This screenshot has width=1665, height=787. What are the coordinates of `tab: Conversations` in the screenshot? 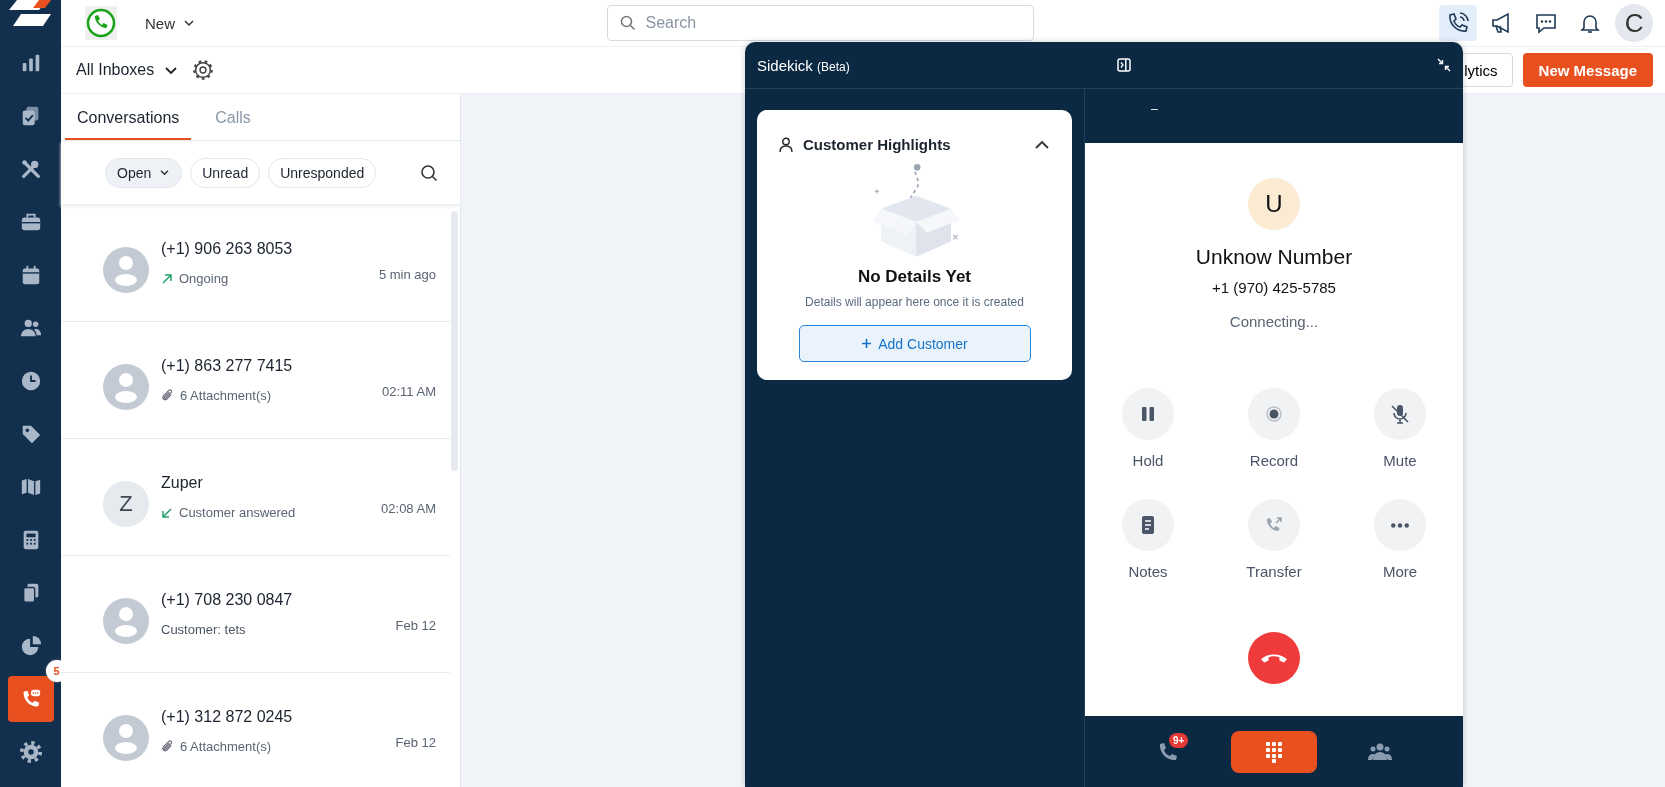 It's located at (128, 119).